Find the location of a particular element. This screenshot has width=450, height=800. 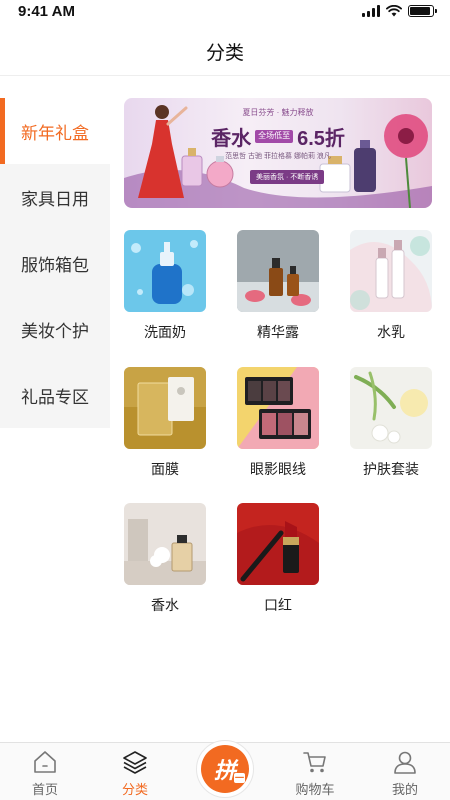

sidebar-item-gift-zone: 礼品专区 is located at coordinates (55, 395).